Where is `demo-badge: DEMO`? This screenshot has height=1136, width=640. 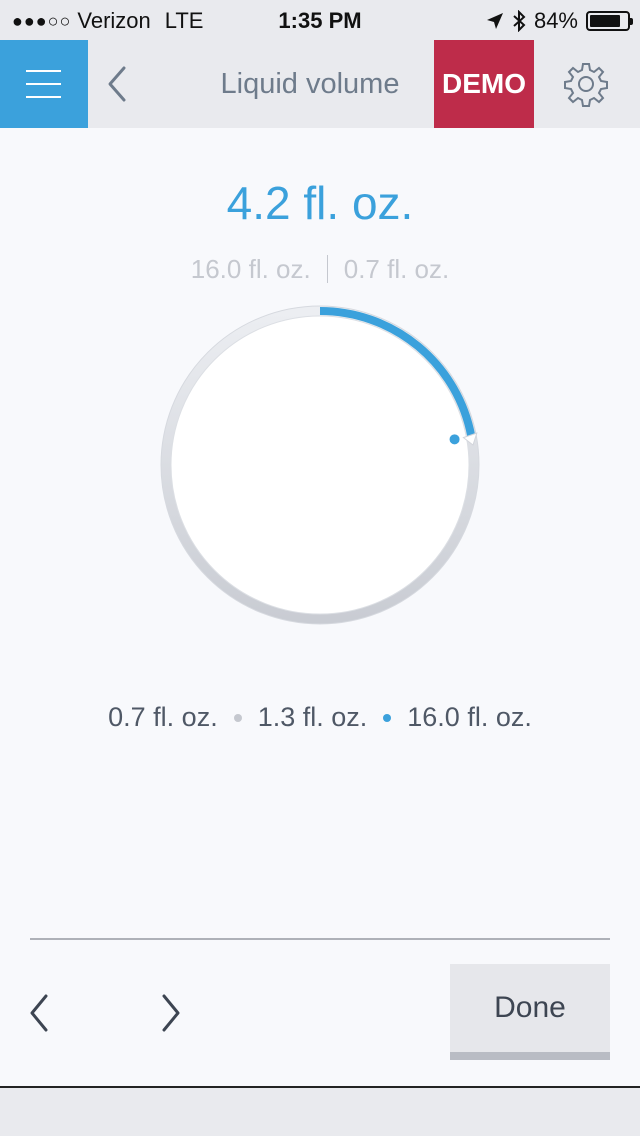
demo-badge: DEMO is located at coordinates (484, 84).